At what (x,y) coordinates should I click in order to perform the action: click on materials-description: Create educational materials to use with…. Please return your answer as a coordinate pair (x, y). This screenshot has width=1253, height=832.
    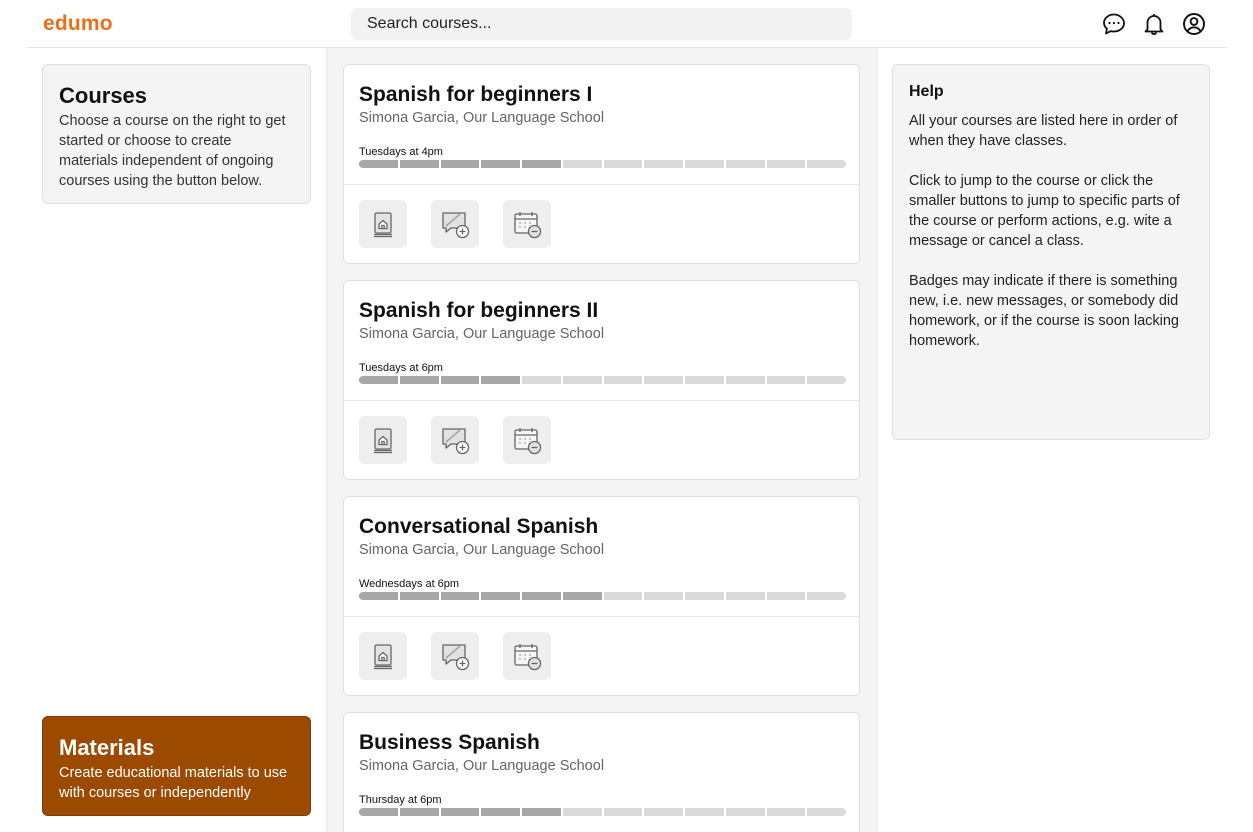
    Looking at the image, I should click on (173, 783).